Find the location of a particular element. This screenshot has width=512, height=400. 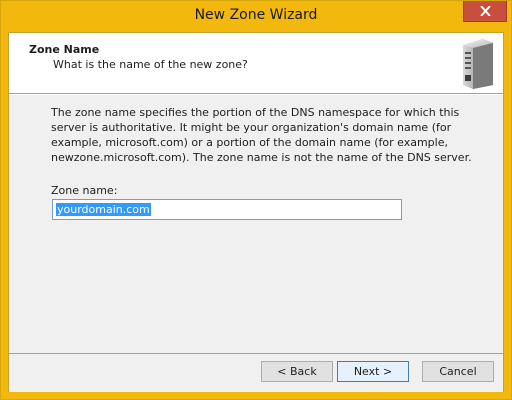

server-icon is located at coordinates (477, 64).